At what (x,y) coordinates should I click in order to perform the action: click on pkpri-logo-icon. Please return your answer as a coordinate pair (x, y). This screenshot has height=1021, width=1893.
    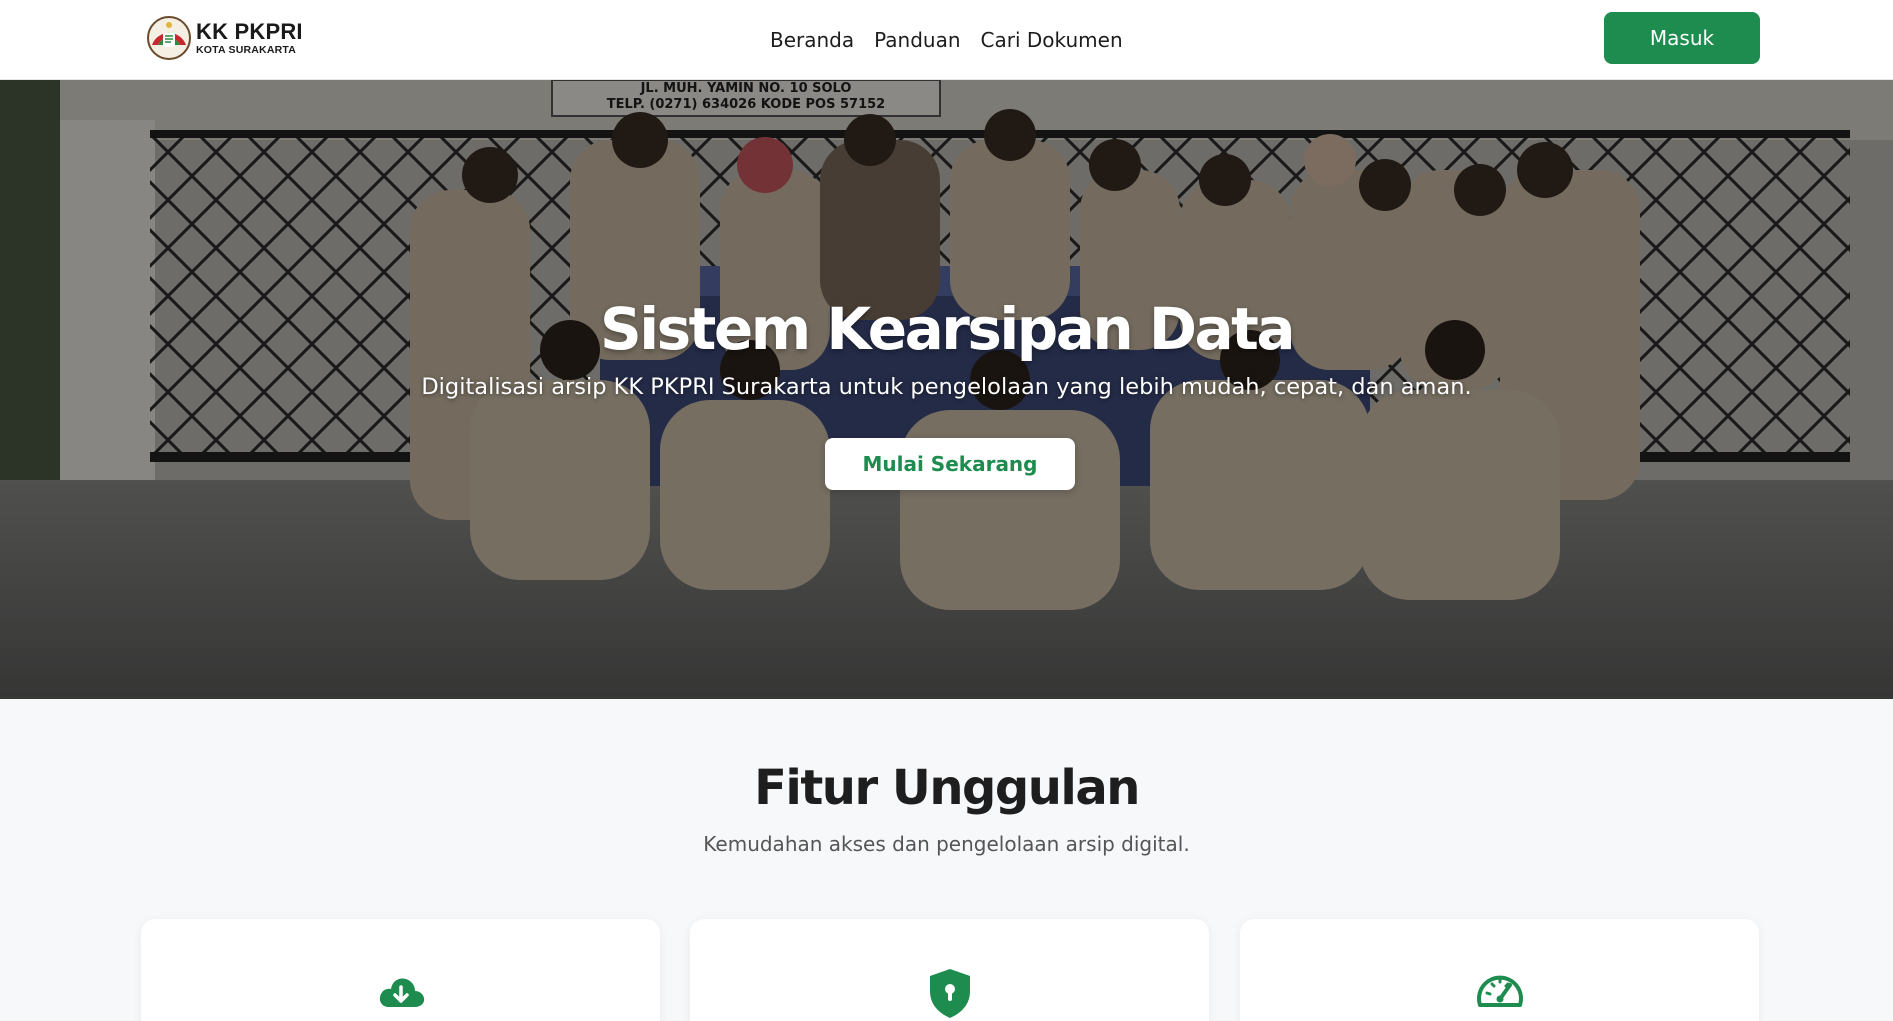
    Looking at the image, I should click on (169, 38).